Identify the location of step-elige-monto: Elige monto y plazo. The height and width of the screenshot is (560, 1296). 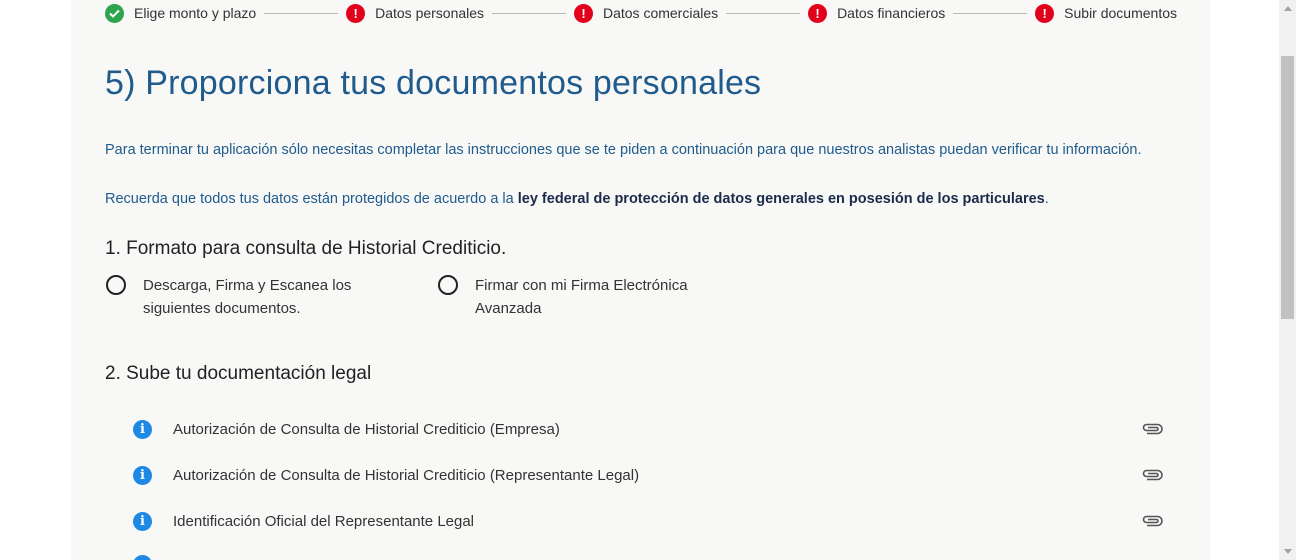
(181, 13).